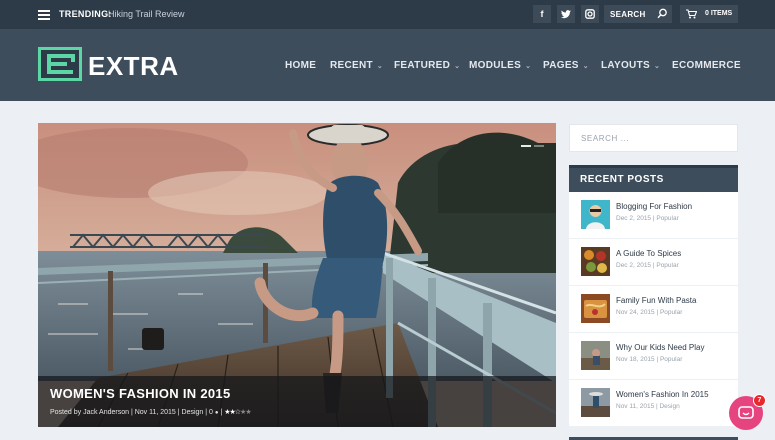 This screenshot has width=775, height=440. I want to click on rating-stars-icon: ★★☆★★, so click(238, 412).